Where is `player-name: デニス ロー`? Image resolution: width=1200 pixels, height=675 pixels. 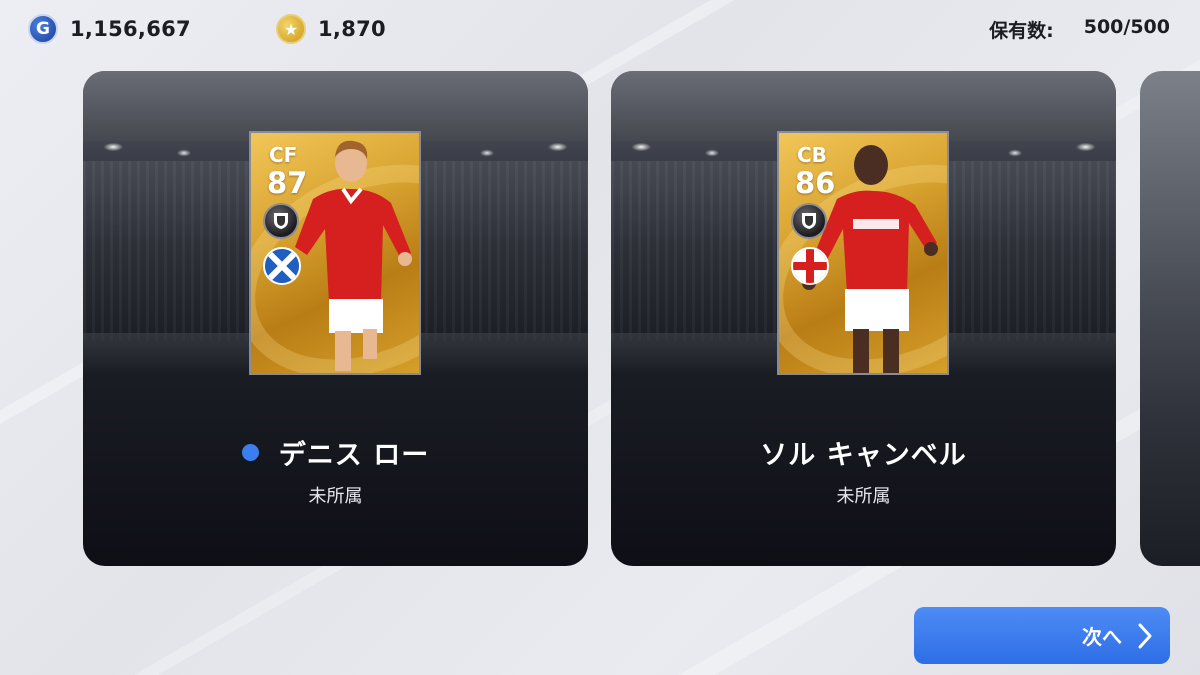 player-name: デニス ロー is located at coordinates (354, 455).